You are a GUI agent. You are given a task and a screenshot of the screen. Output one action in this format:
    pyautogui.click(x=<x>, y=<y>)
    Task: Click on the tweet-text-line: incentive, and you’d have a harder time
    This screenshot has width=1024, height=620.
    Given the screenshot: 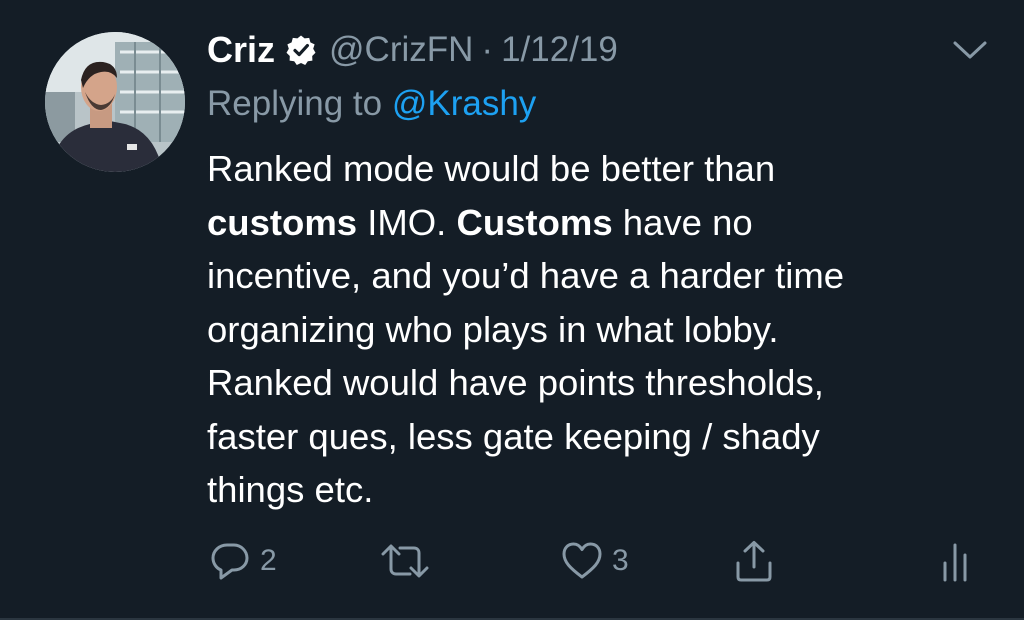 What is the action you would take?
    pyautogui.click(x=597, y=276)
    